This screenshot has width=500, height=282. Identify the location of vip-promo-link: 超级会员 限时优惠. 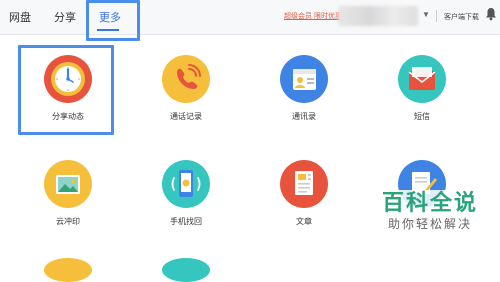
(313, 16).